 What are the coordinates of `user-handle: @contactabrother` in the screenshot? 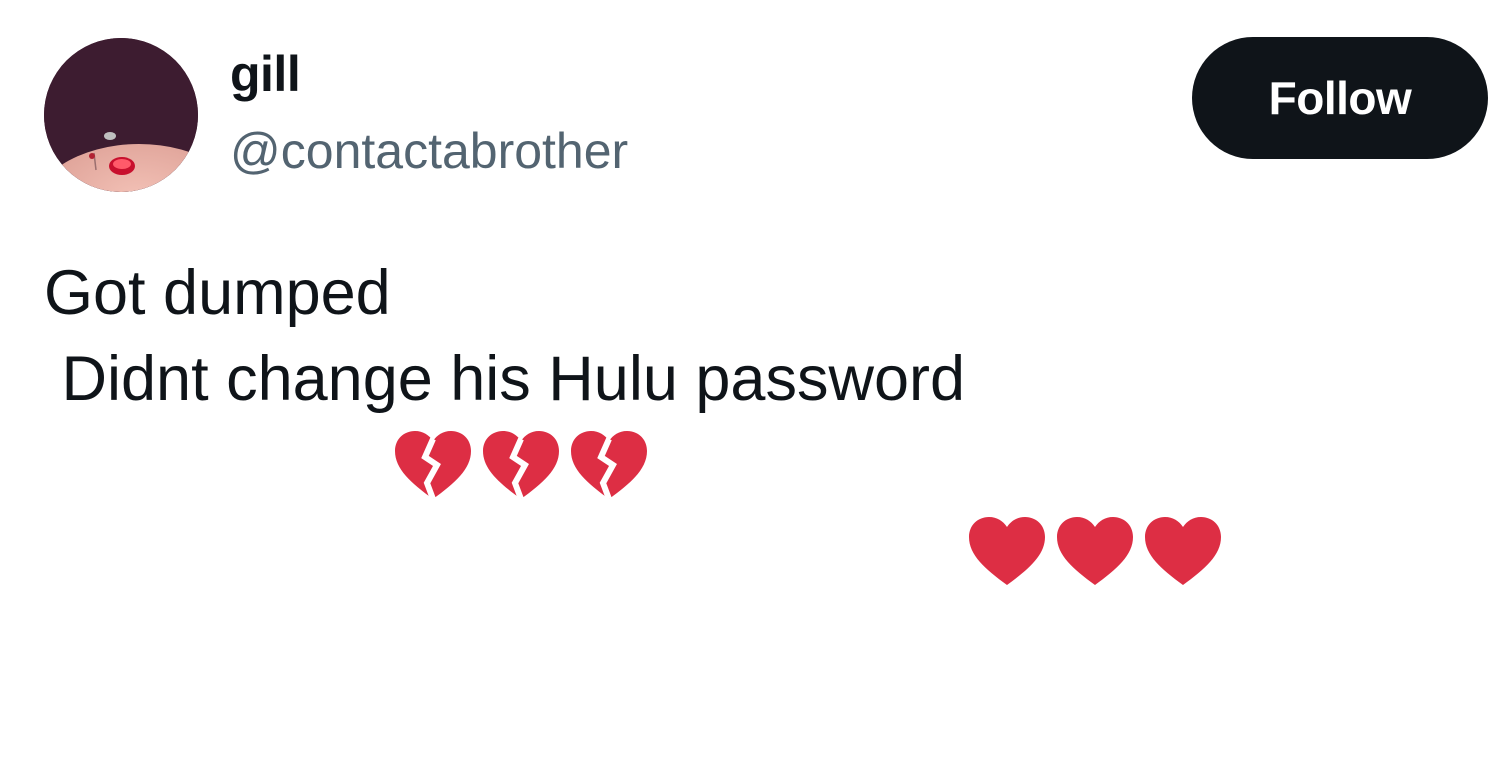 It's located at (429, 151).